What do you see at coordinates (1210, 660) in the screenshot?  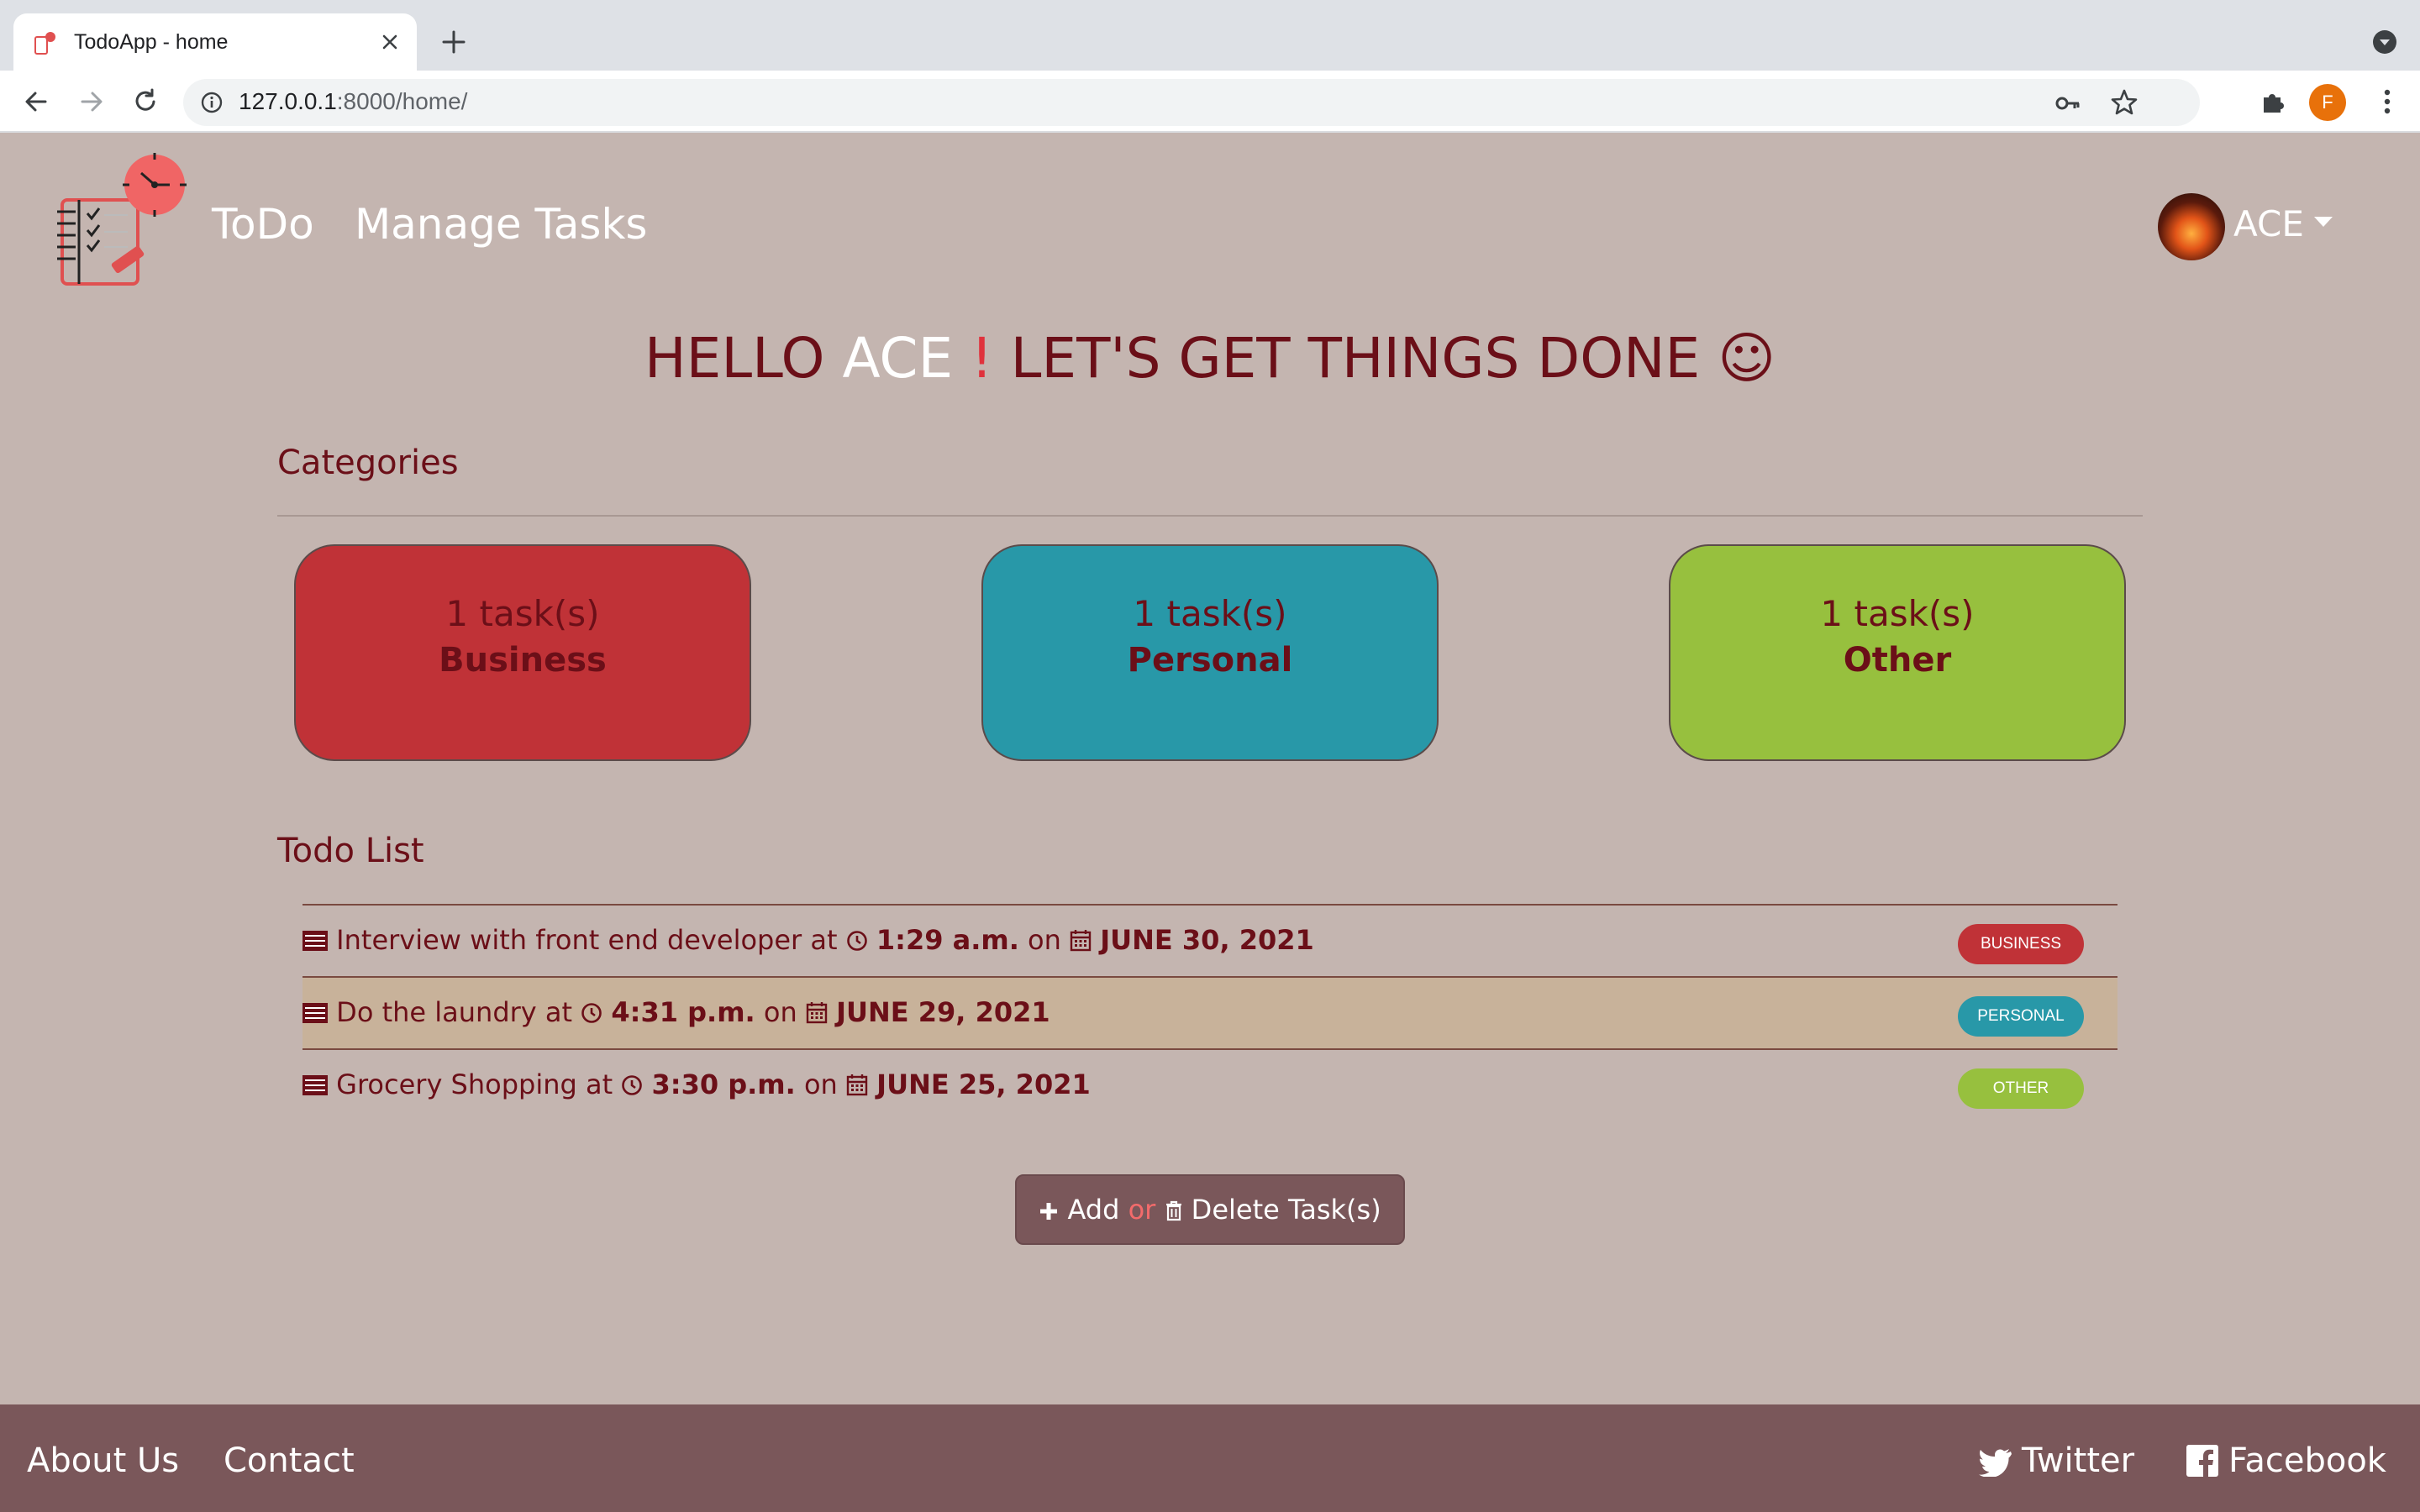 I see `category-name: Personal` at bounding box center [1210, 660].